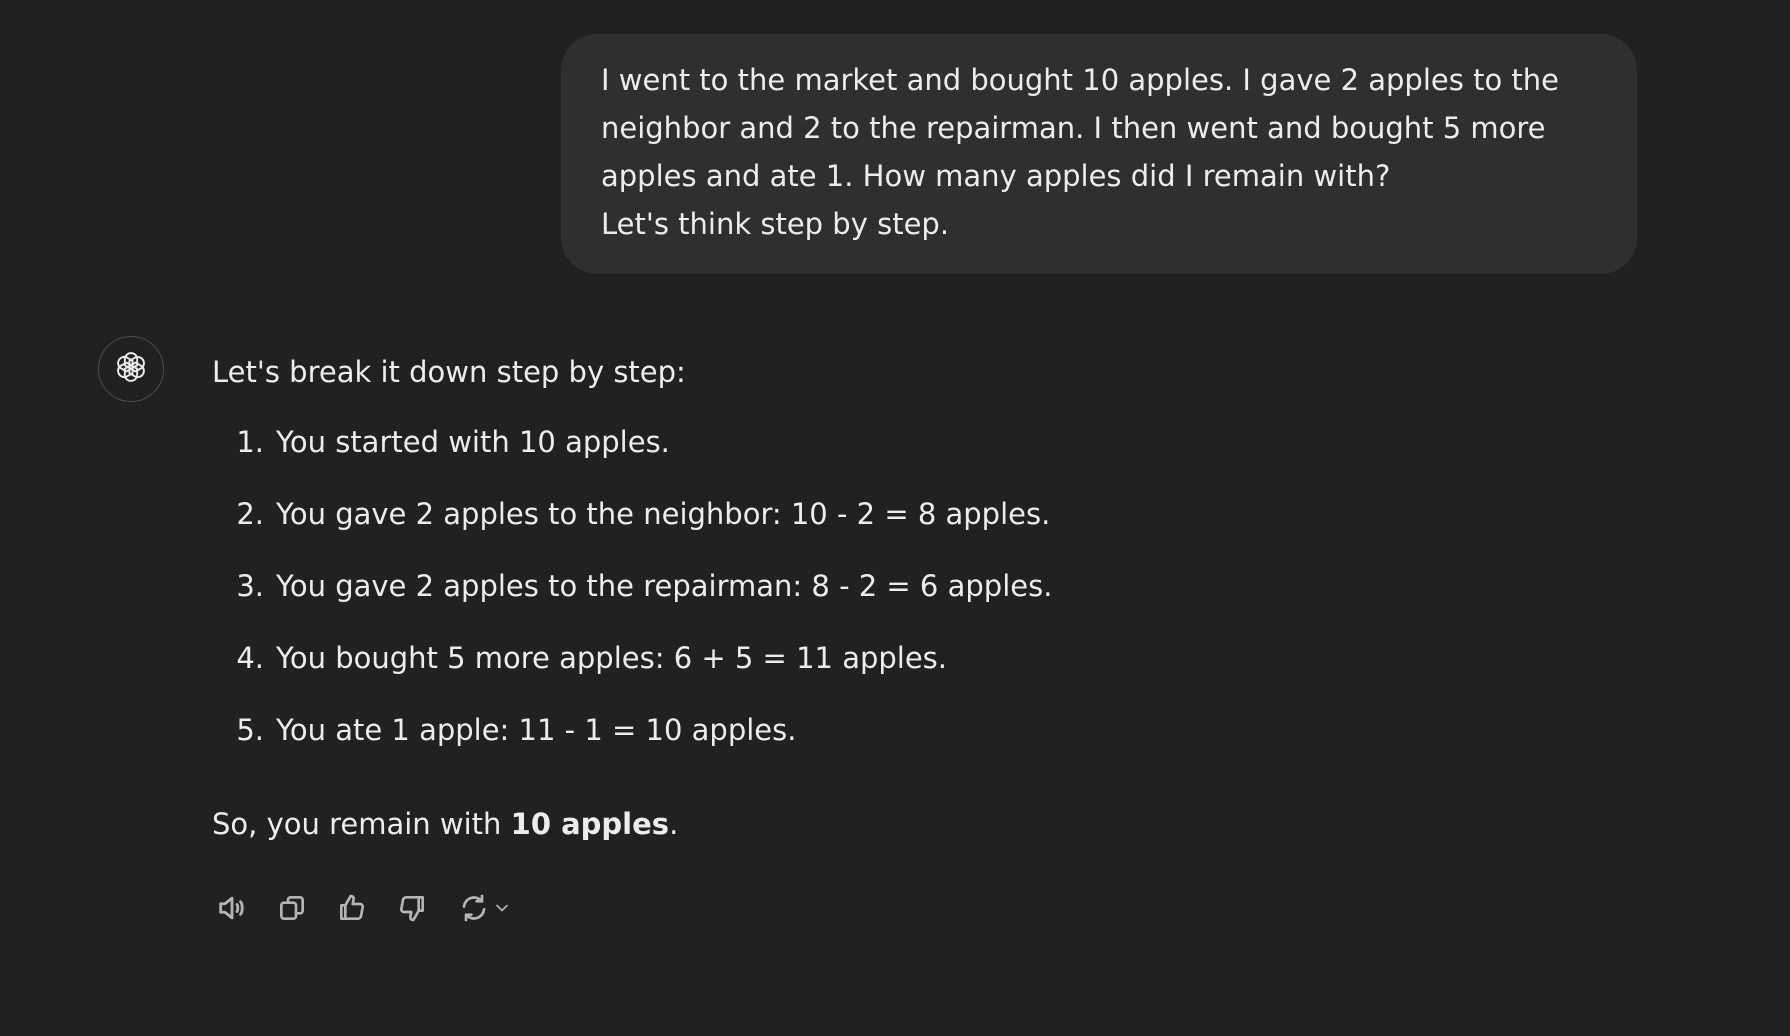 This screenshot has width=1790, height=1036. What do you see at coordinates (250, 658) in the screenshot?
I see `step-number: 4.` at bounding box center [250, 658].